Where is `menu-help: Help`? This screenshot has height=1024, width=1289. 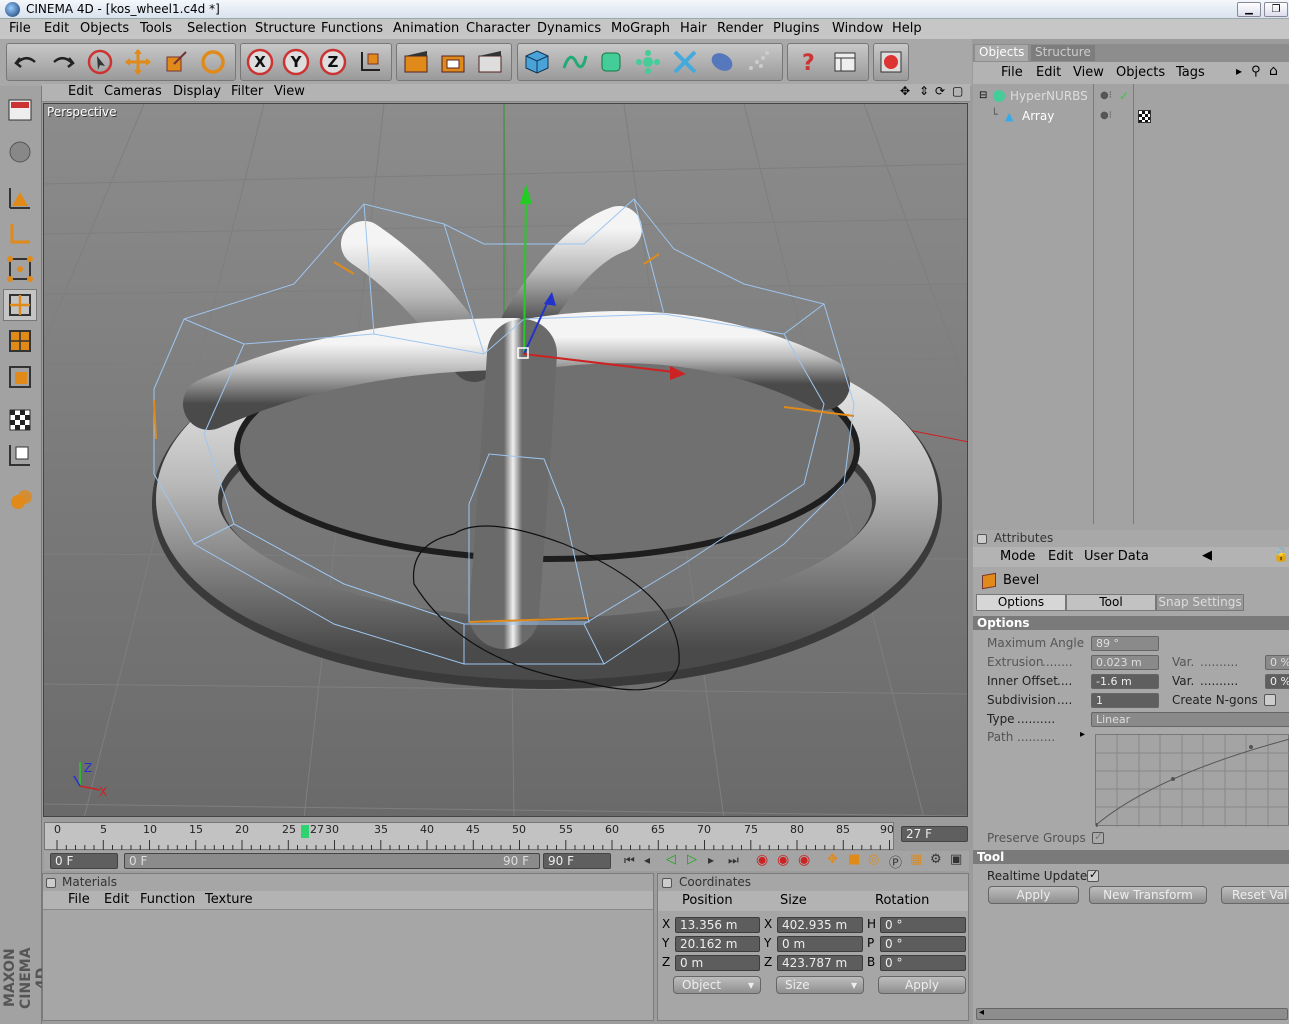 menu-help: Help is located at coordinates (907, 28).